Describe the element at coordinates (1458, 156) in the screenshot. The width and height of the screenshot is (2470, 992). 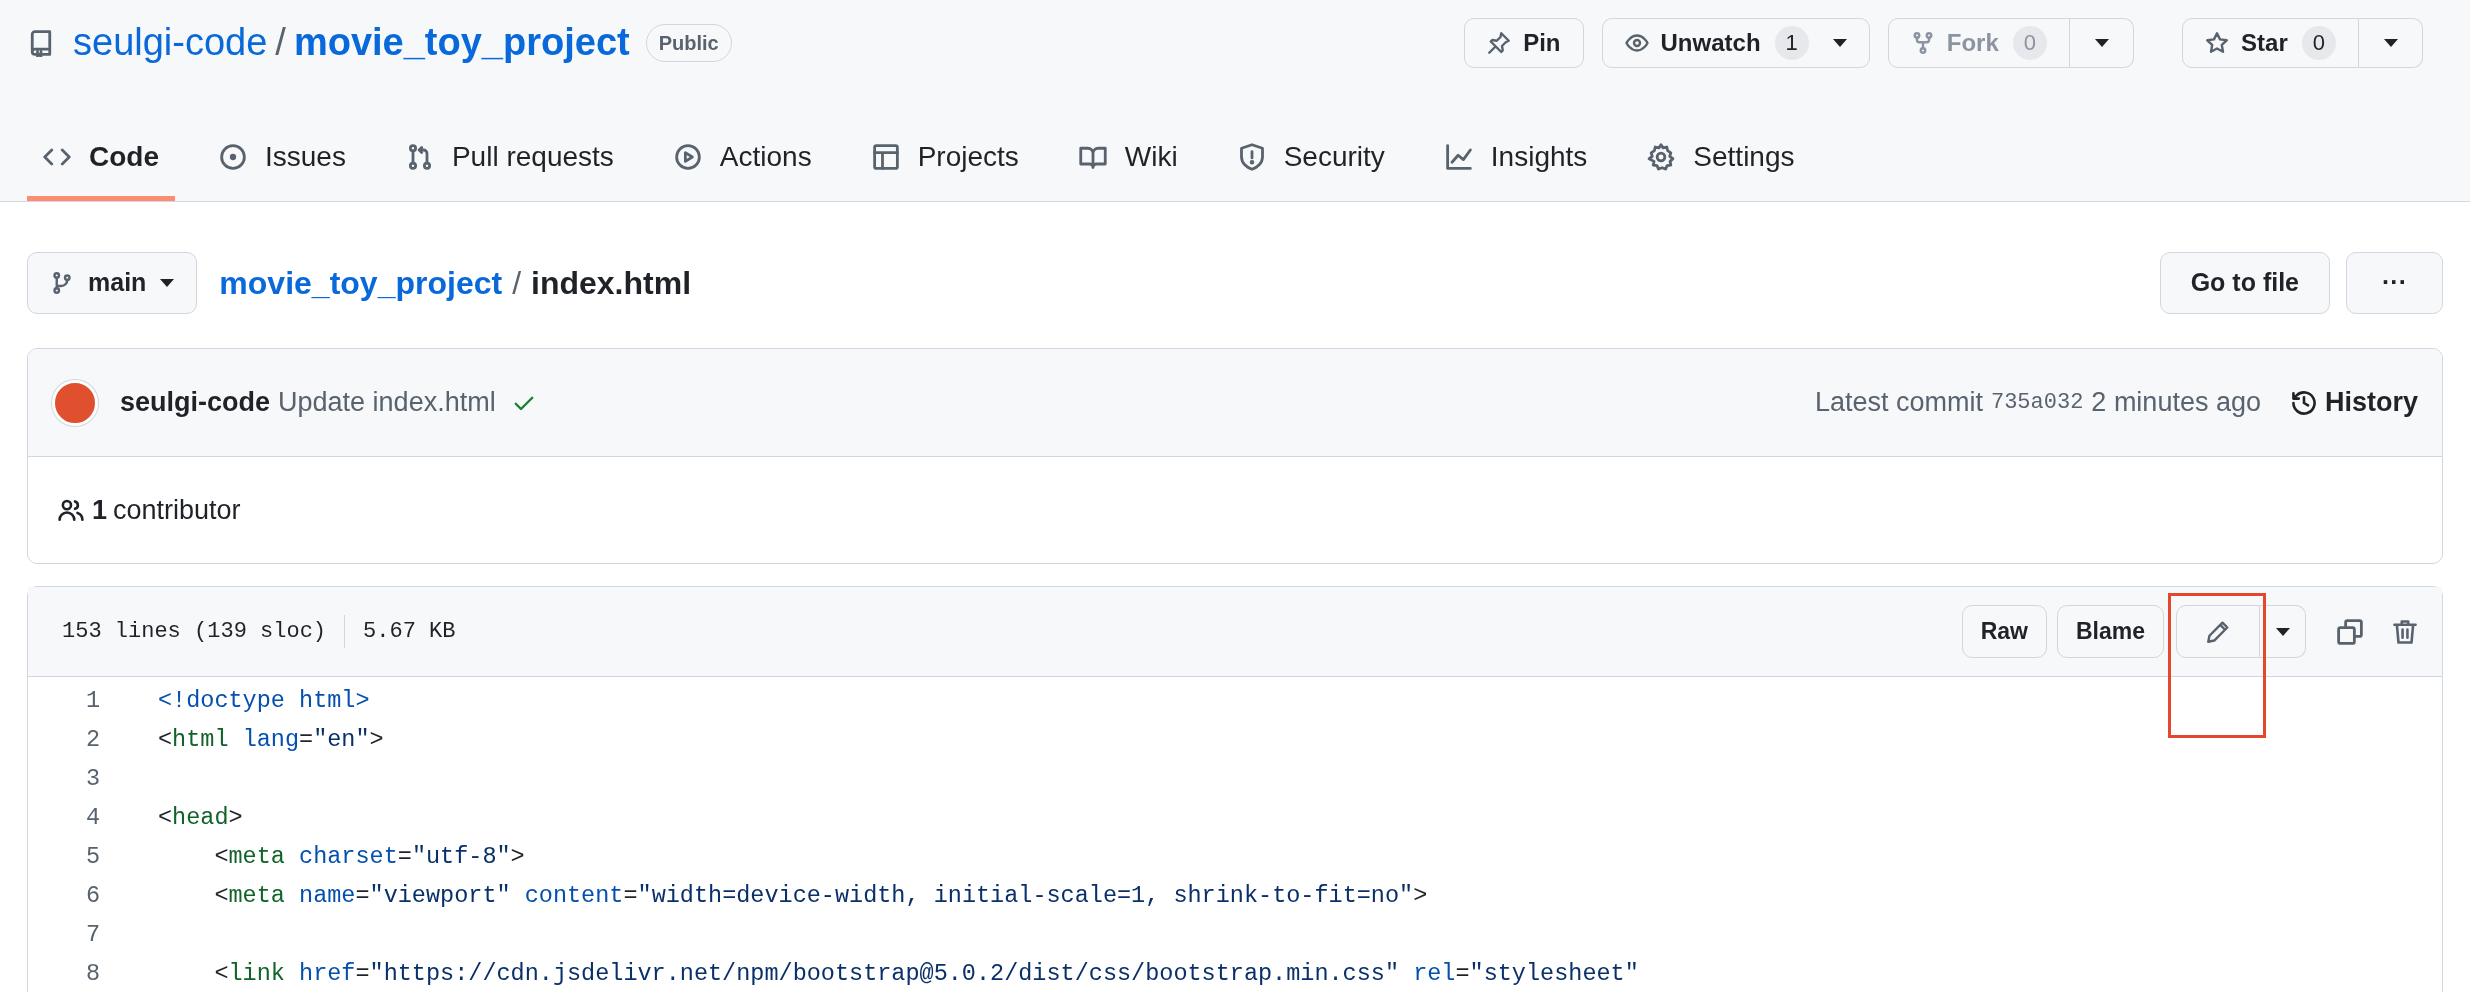
I see `graph-icon` at that location.